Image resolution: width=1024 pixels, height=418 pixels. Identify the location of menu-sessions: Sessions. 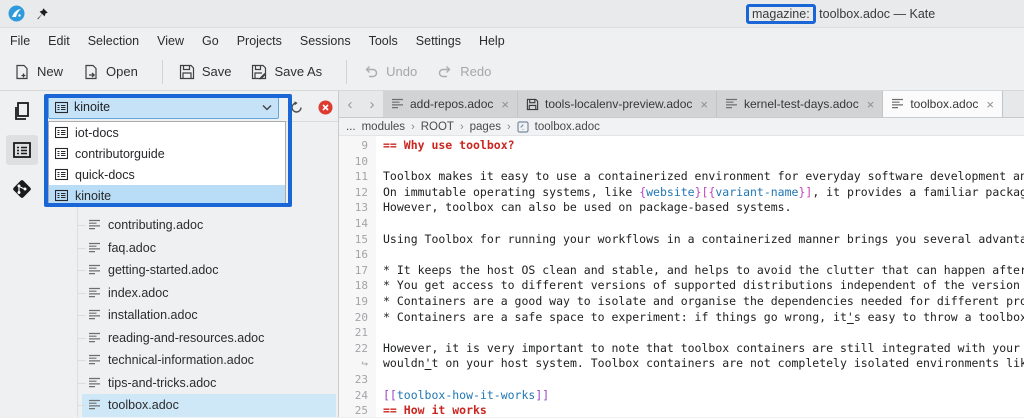
(325, 41).